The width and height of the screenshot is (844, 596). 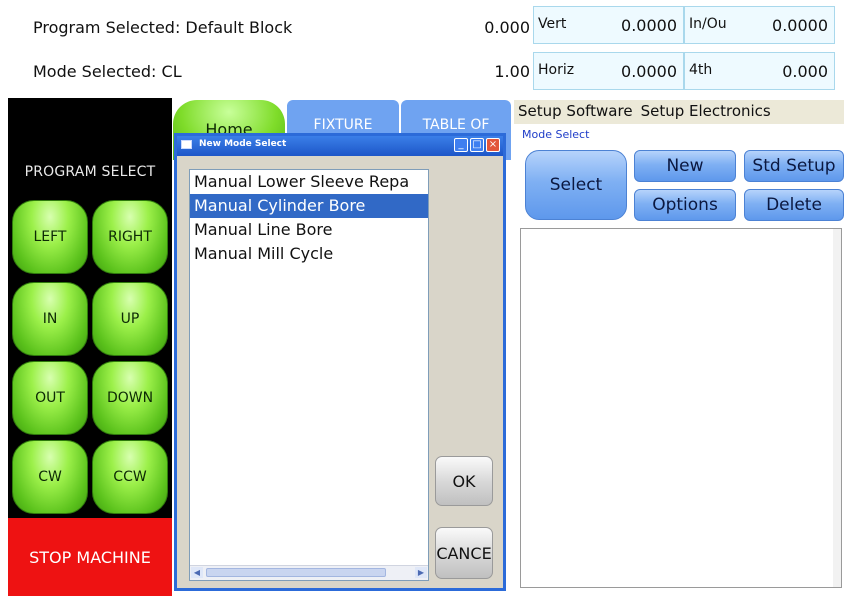 What do you see at coordinates (421, 572) in the screenshot?
I see `scroll-right-icon: ▶` at bounding box center [421, 572].